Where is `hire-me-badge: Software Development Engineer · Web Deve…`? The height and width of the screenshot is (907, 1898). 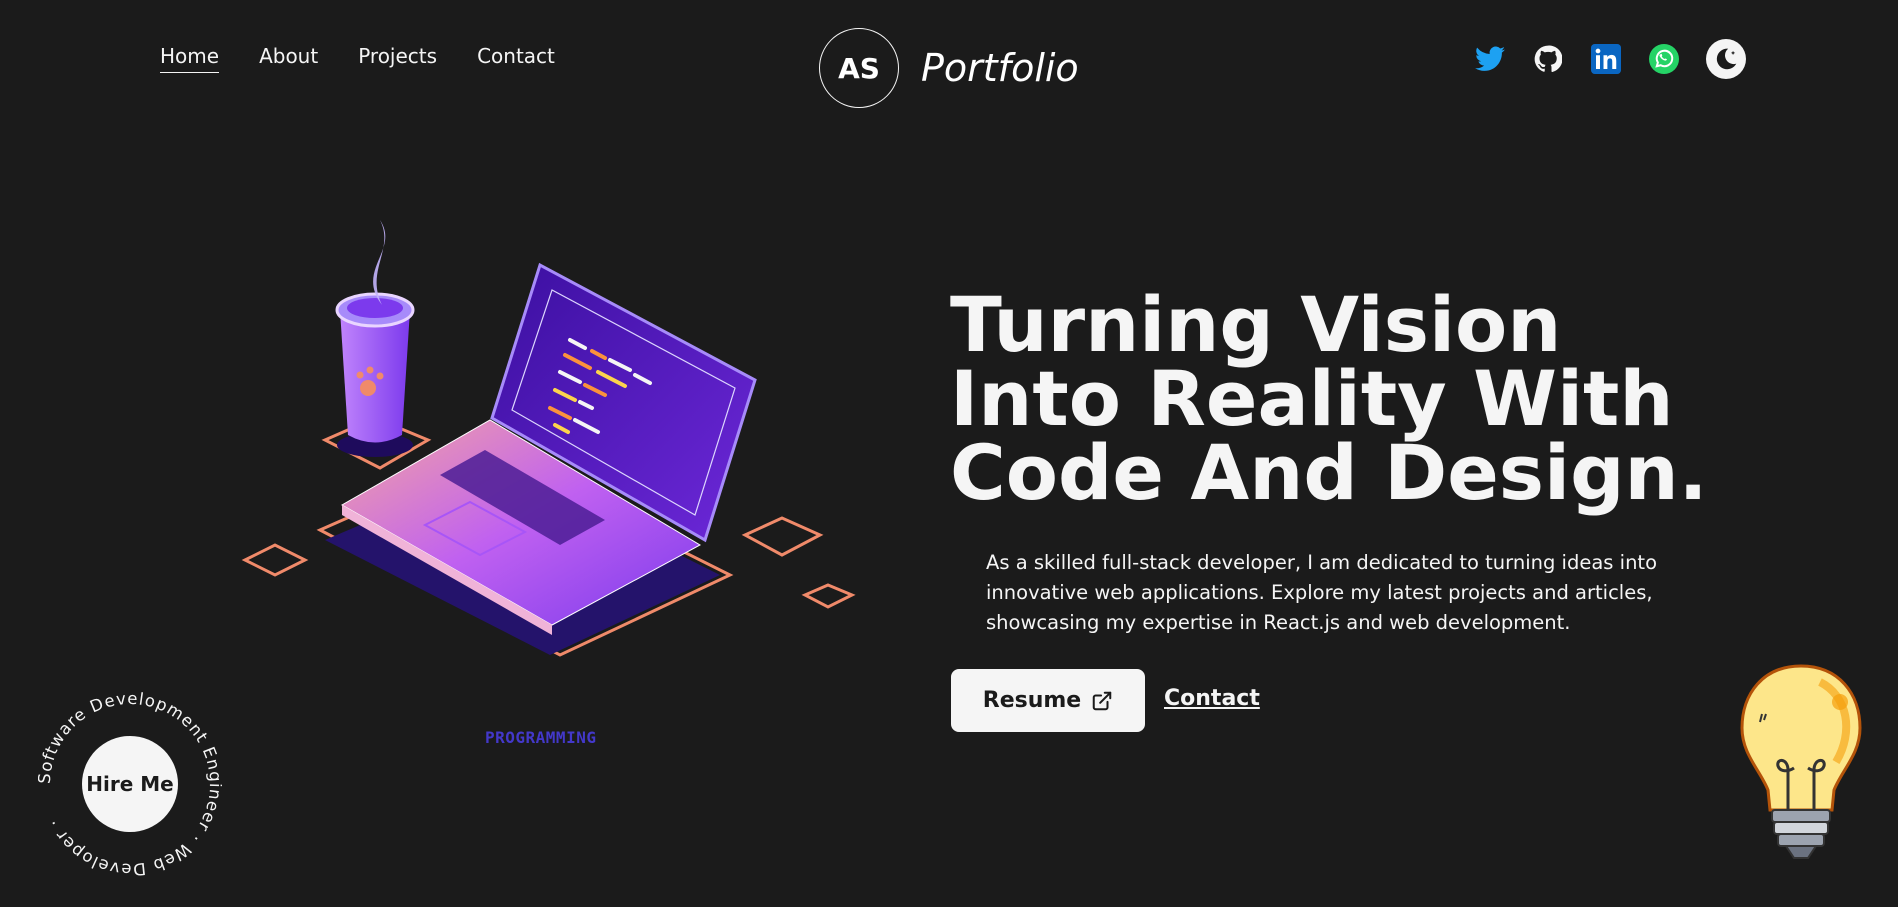 hire-me-badge: Software Development Engineer · Web Deve… is located at coordinates (129, 784).